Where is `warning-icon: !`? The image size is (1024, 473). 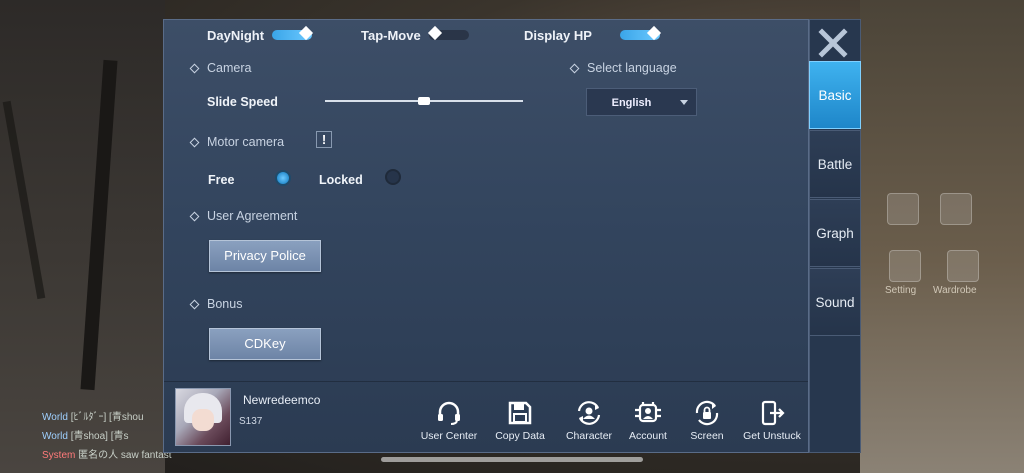 warning-icon: ! is located at coordinates (324, 139).